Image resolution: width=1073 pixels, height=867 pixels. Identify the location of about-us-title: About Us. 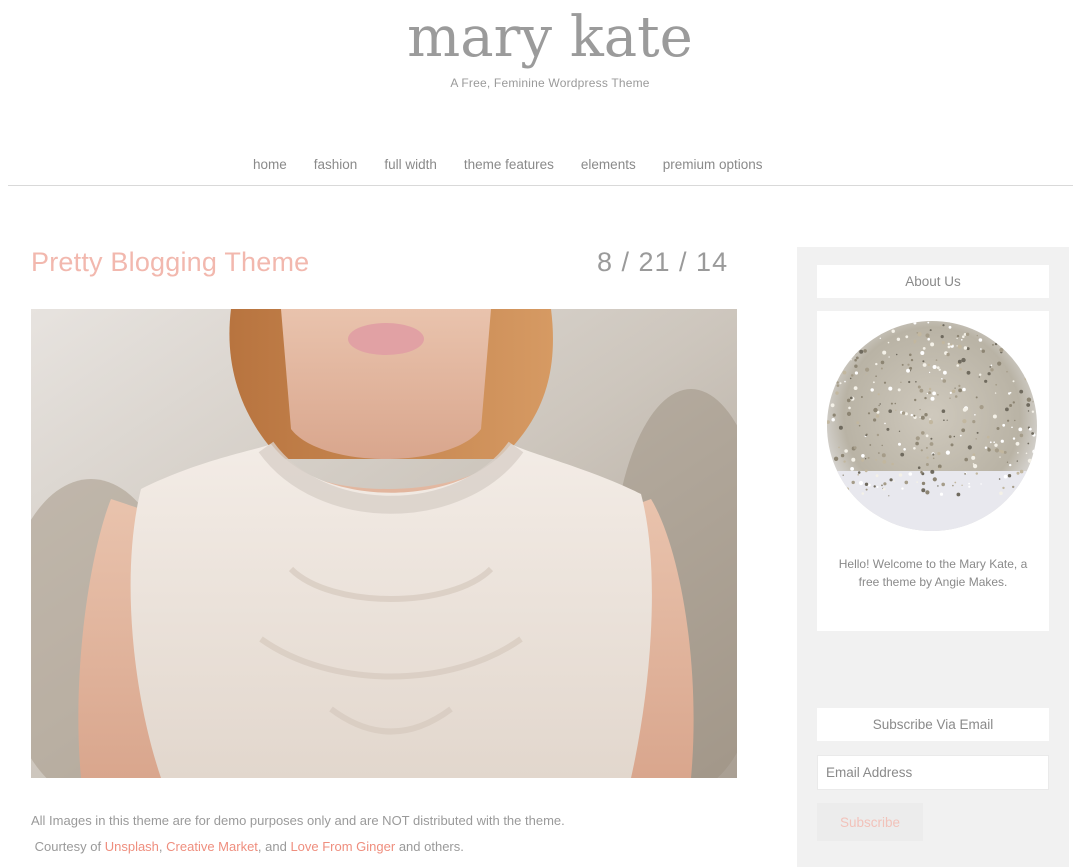
(933, 281).